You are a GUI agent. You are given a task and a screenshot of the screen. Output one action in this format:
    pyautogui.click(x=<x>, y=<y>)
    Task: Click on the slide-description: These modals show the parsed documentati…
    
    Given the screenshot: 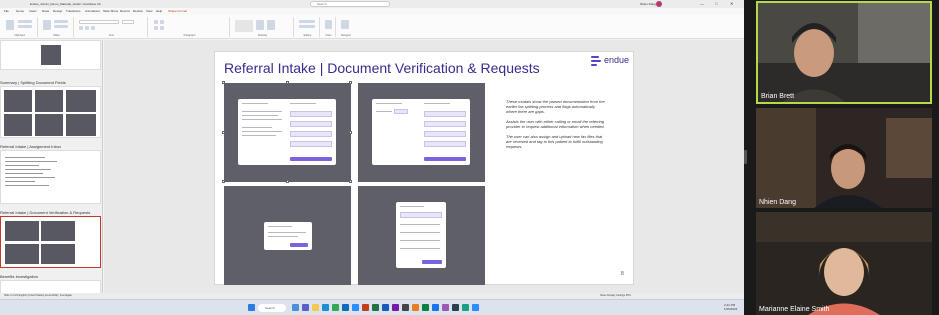 What is the action you would take?
    pyautogui.click(x=556, y=126)
    